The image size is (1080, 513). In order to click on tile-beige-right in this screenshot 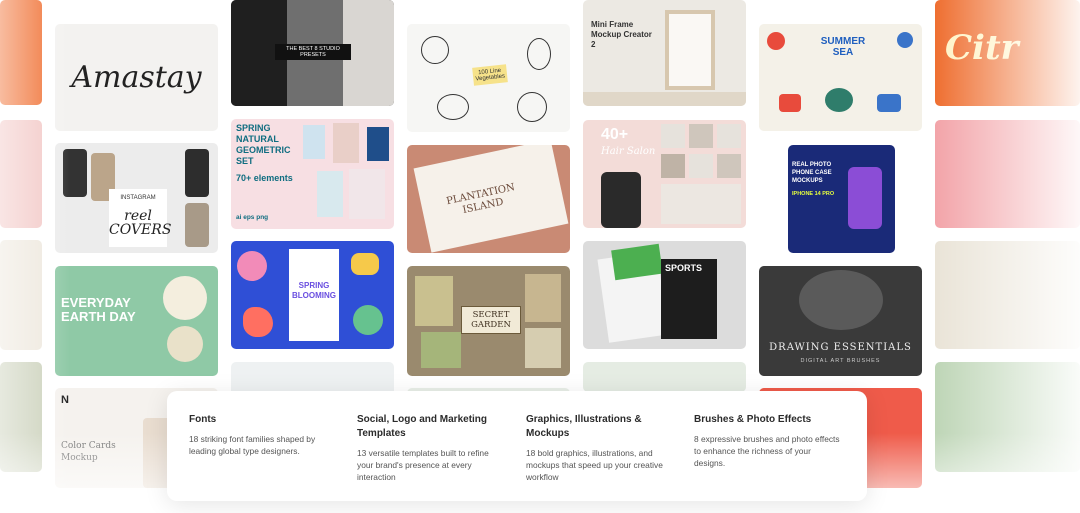, I will do `click(1007, 295)`.